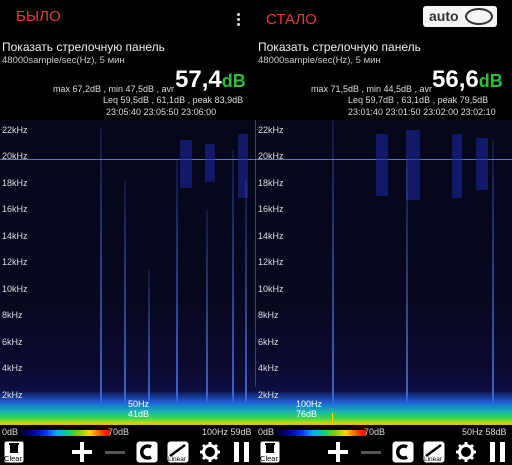  I want to click on plus-icon, so click(82, 452).